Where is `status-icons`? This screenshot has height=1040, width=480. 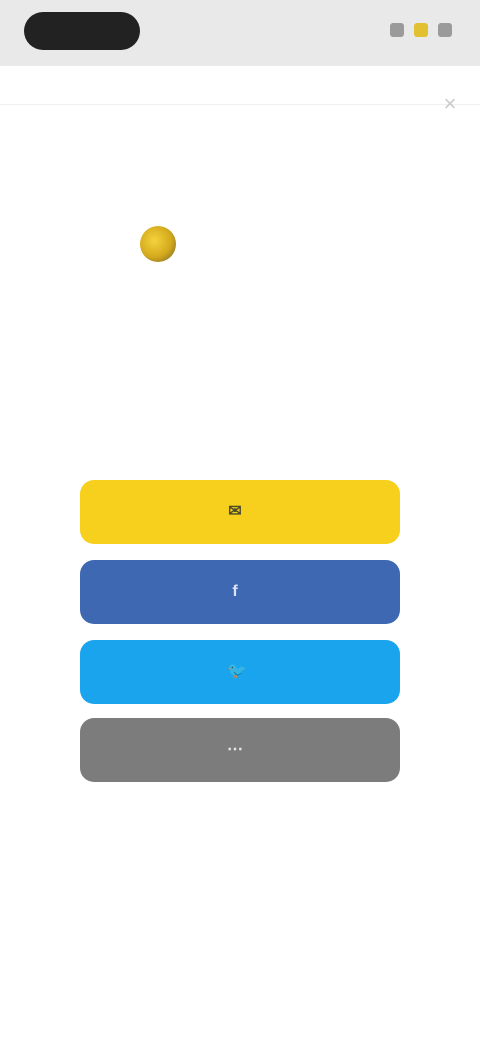 status-icons is located at coordinates (421, 30).